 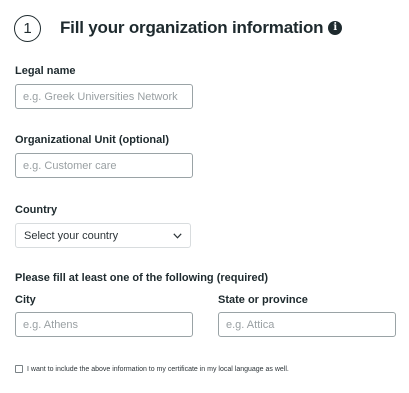 I want to click on org-unit-input, so click(x=104, y=165).